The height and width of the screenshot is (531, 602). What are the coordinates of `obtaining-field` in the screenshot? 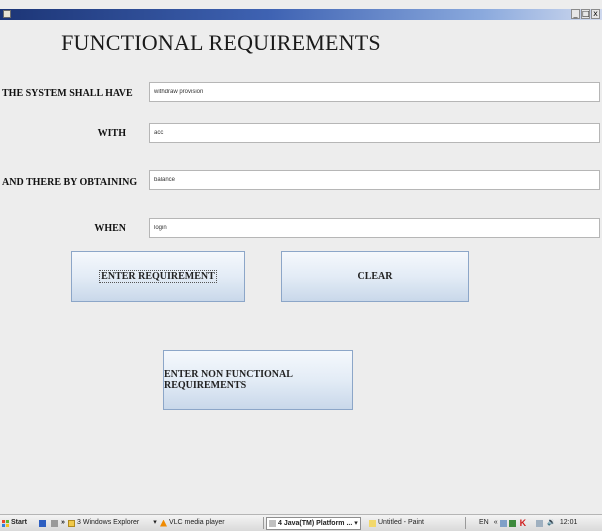 It's located at (374, 180).